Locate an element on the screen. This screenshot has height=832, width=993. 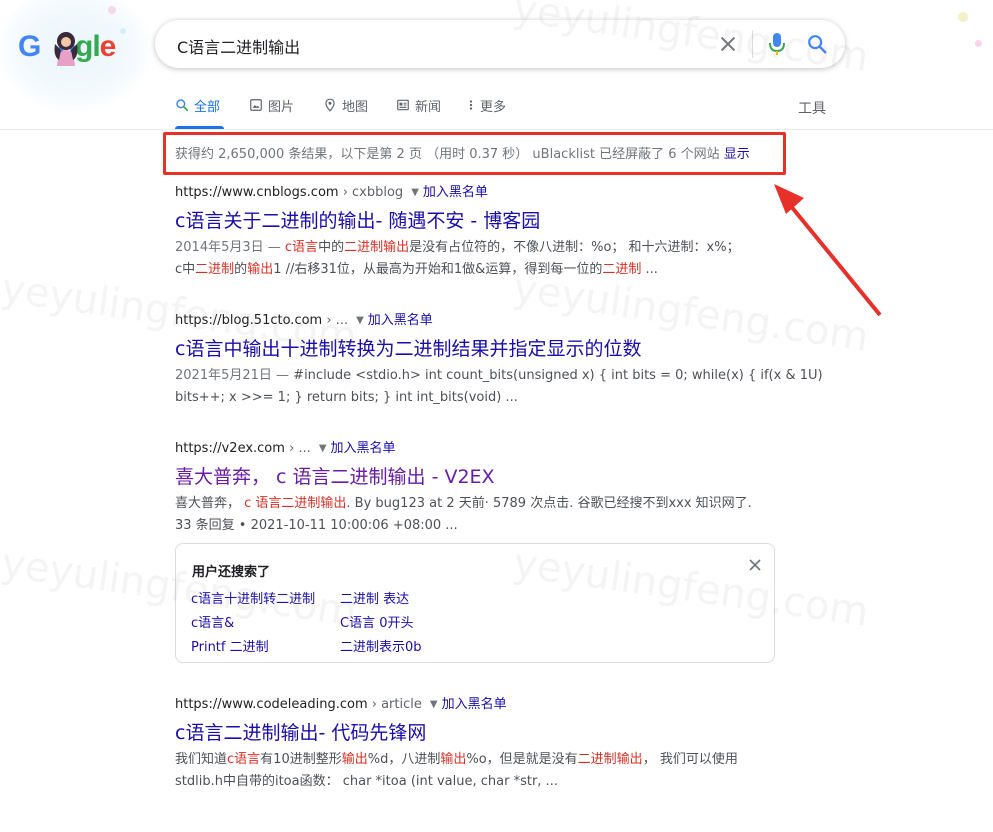
result-title-link: c语言二进制输出- 代码先锋网 is located at coordinates (480, 731).